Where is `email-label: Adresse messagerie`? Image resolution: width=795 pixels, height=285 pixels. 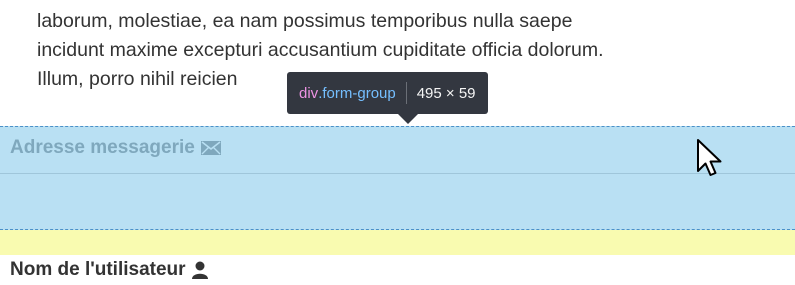 email-label: Adresse messagerie is located at coordinates (115, 148).